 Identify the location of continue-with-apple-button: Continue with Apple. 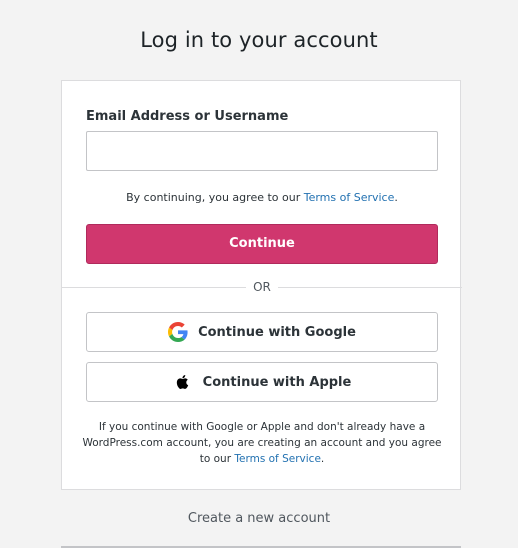
(262, 382).